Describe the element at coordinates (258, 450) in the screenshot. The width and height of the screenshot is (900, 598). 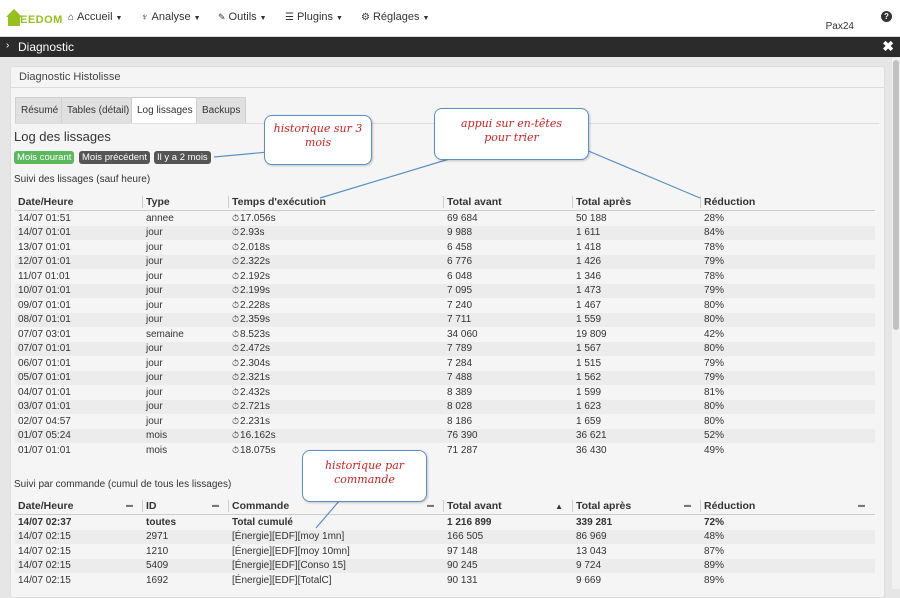
I see `cell-value: 18.075s` at that location.